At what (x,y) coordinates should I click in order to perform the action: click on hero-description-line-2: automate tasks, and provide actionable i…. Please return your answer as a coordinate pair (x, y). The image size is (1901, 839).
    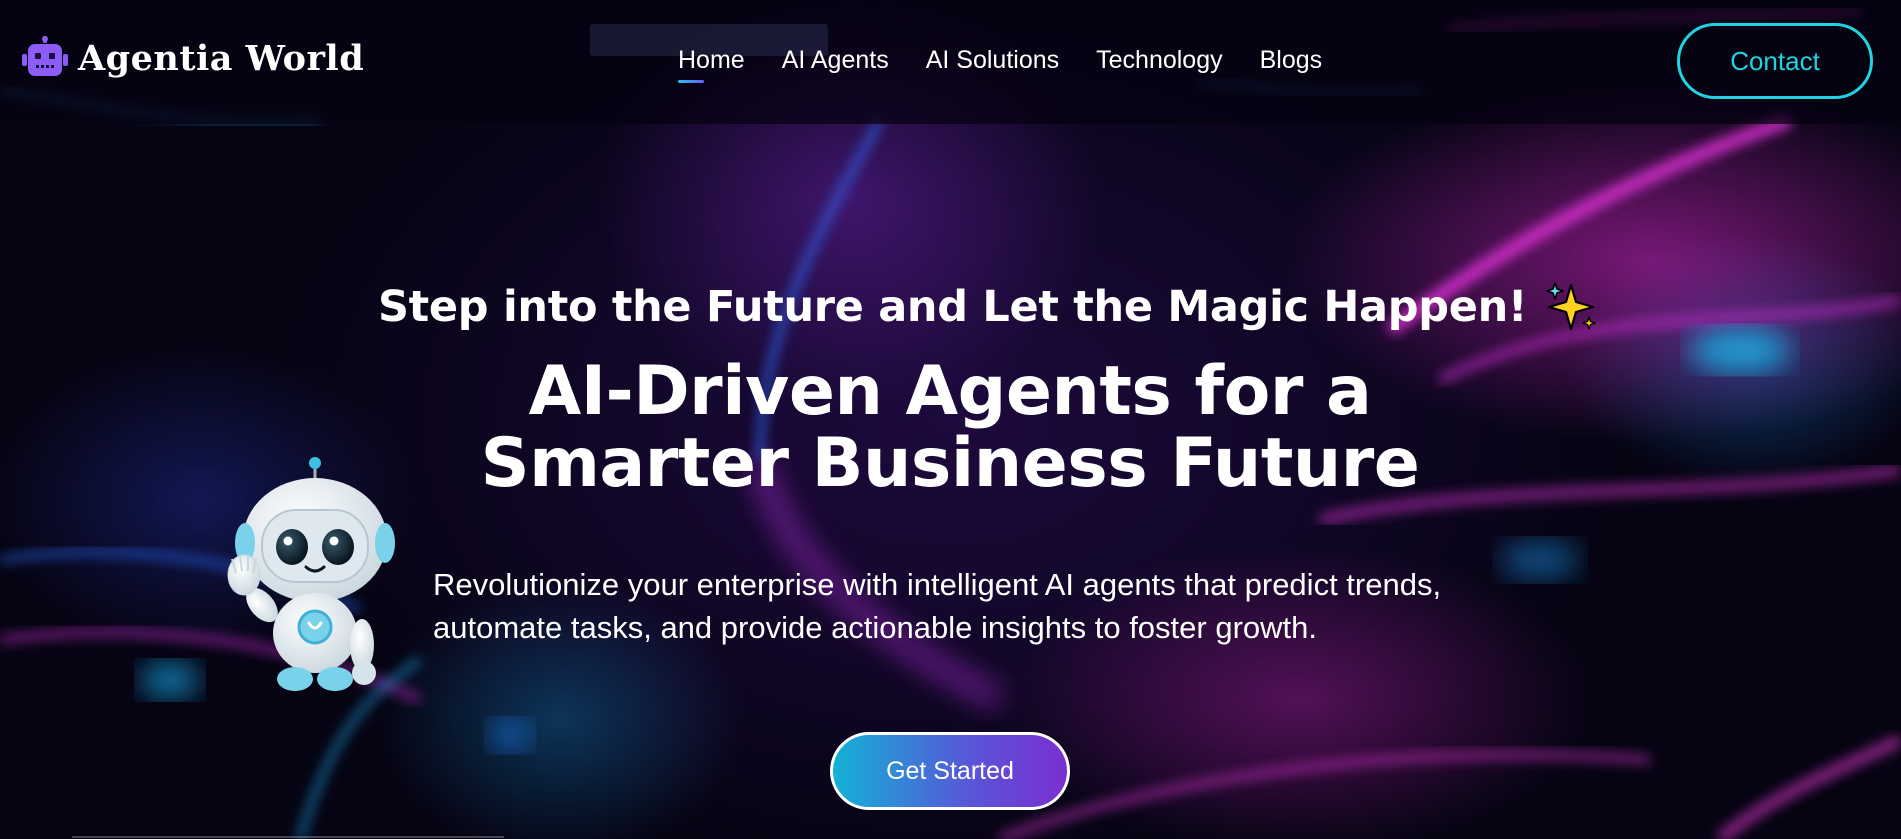
    Looking at the image, I should click on (875, 627).